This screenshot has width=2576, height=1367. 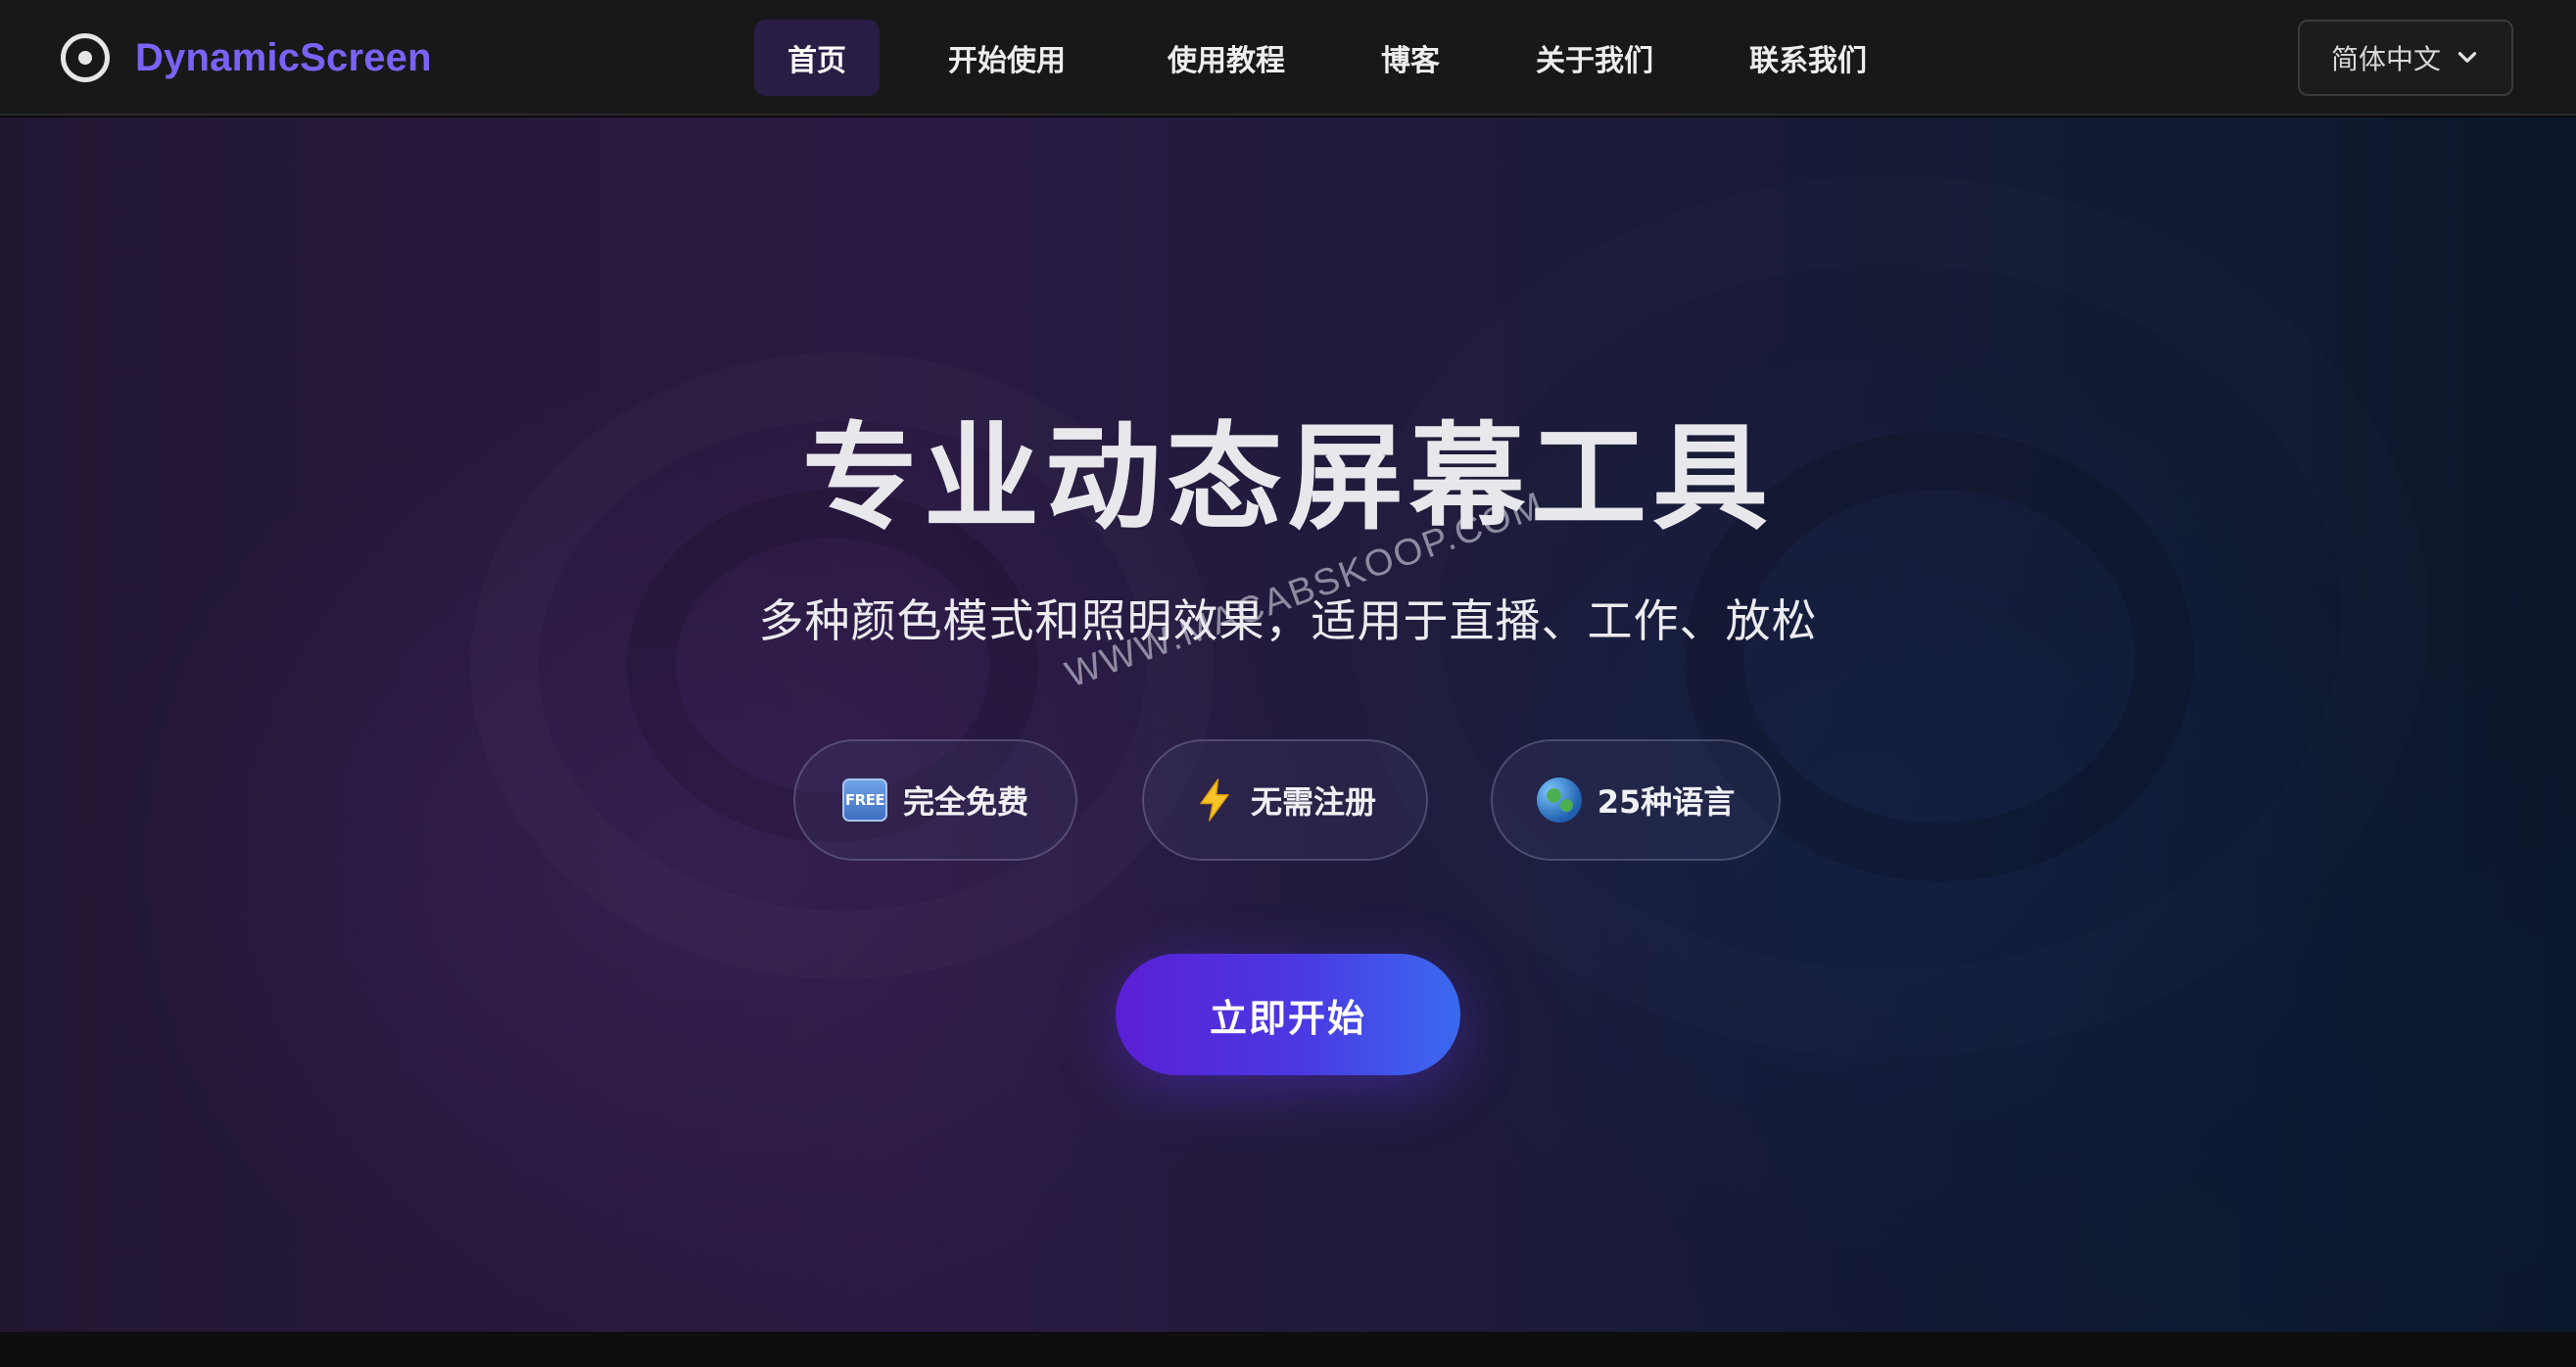 I want to click on badge-no-registration: 无需注册, so click(x=1285, y=800).